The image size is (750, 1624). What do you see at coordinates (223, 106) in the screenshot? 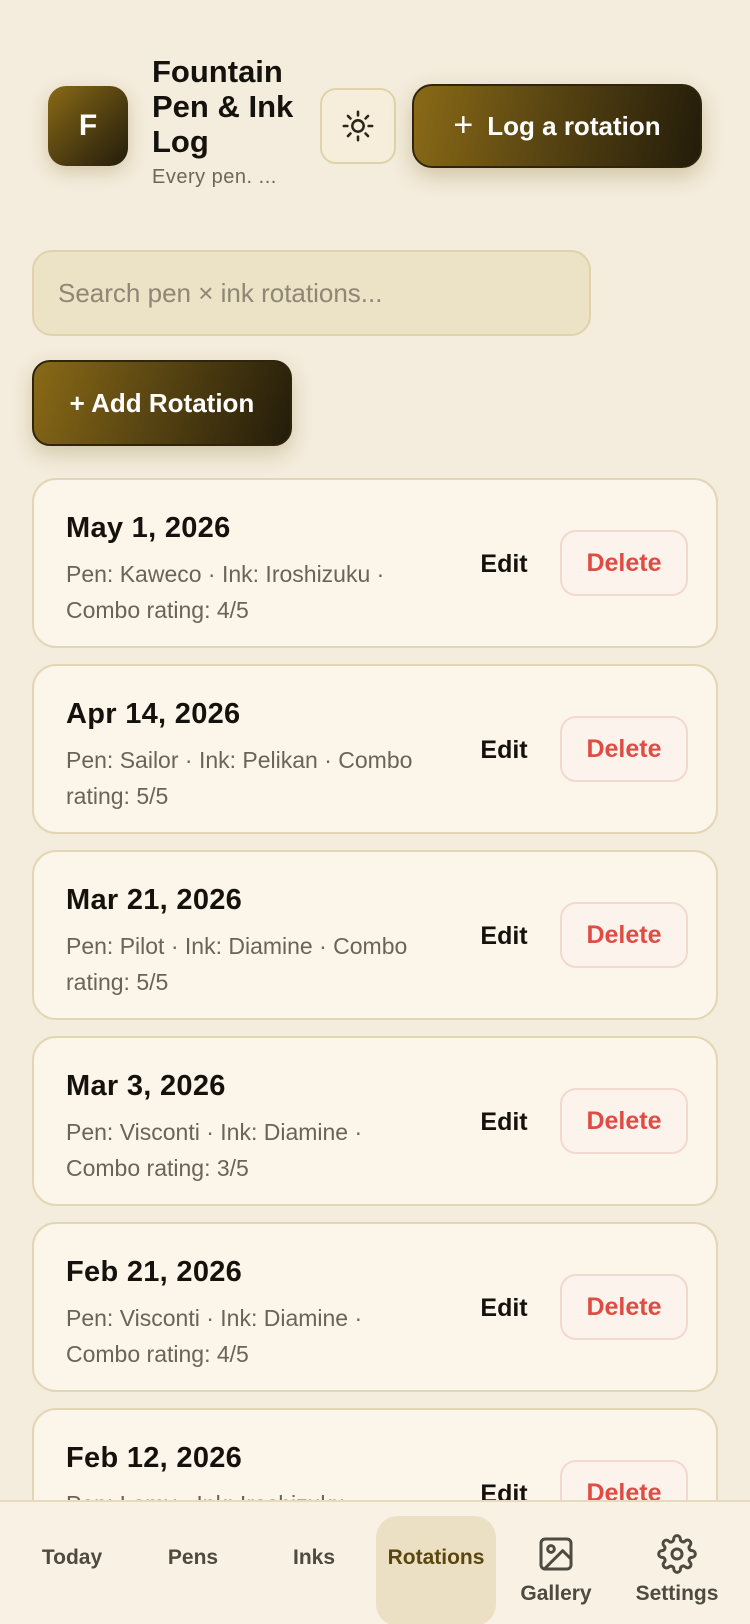
I see `app-title: Fountain Pen & Ink Log` at bounding box center [223, 106].